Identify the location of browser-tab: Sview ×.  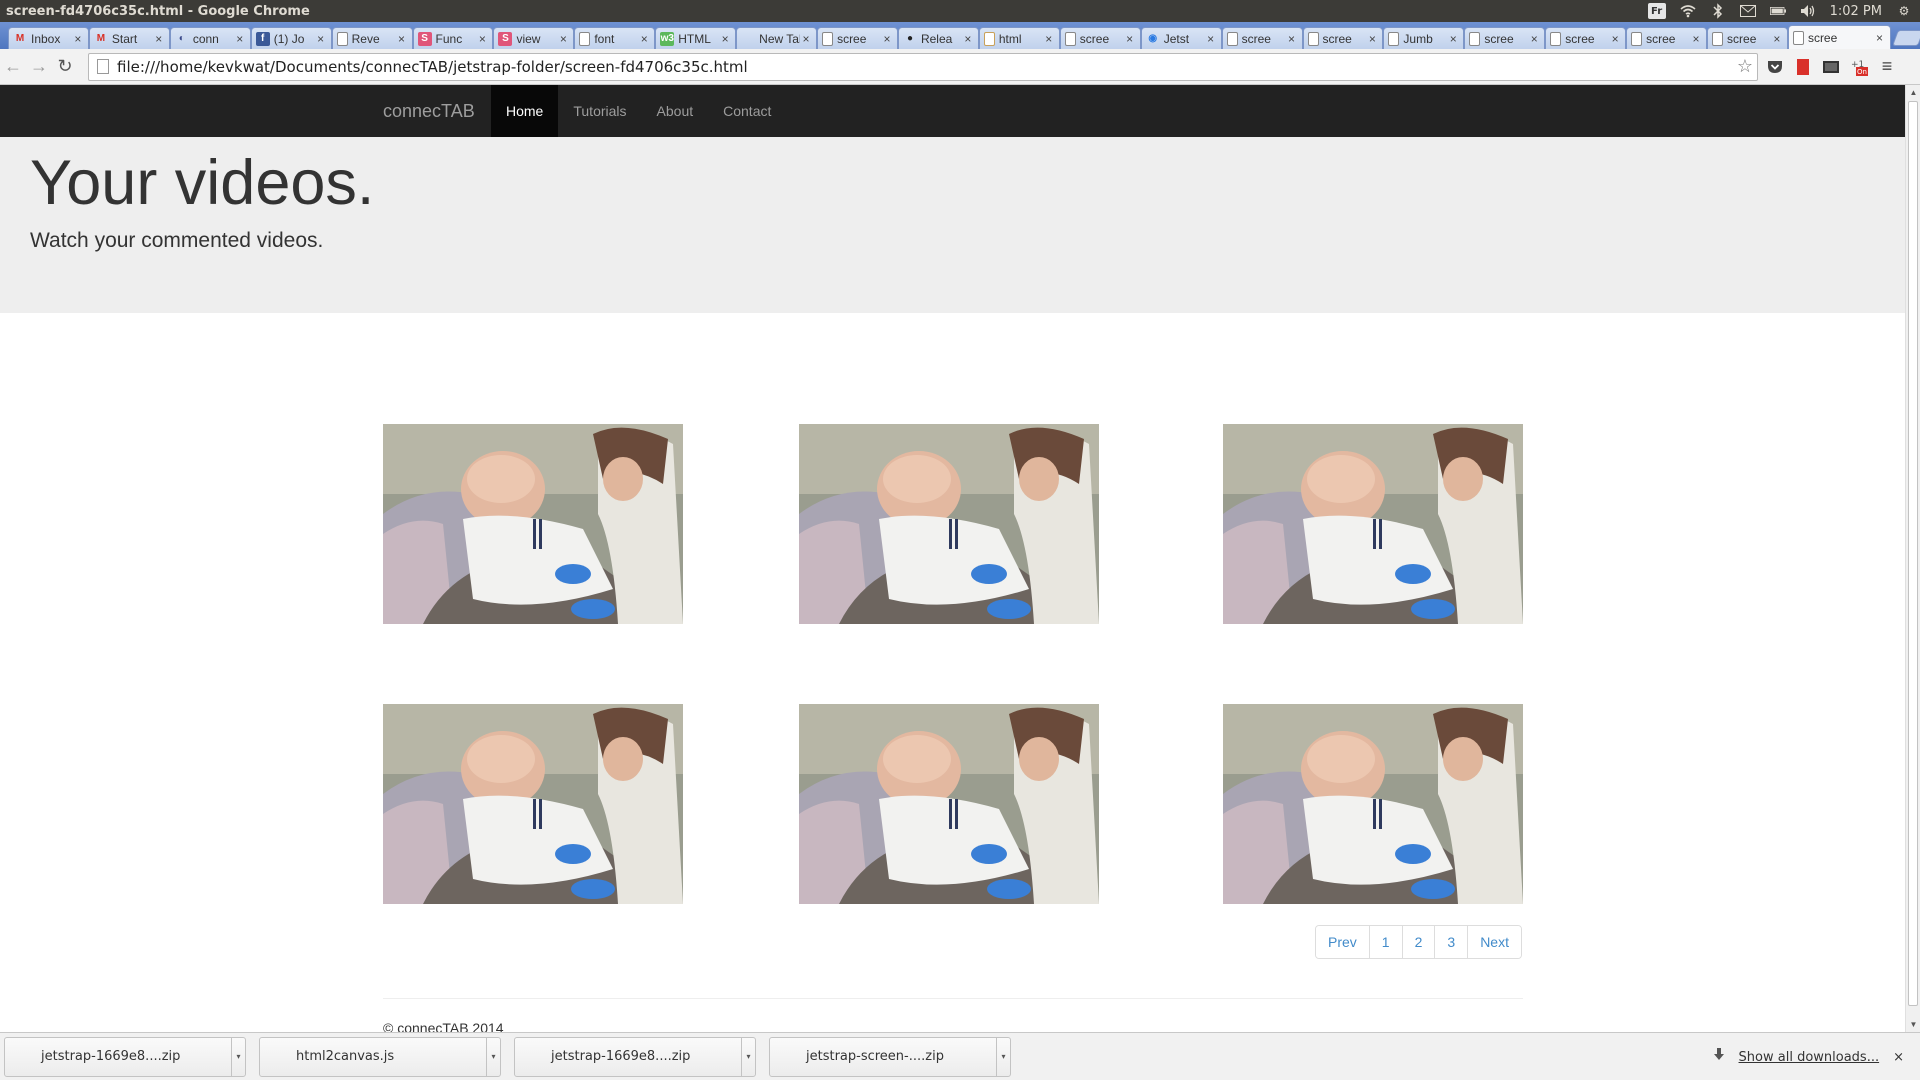
(534, 38).